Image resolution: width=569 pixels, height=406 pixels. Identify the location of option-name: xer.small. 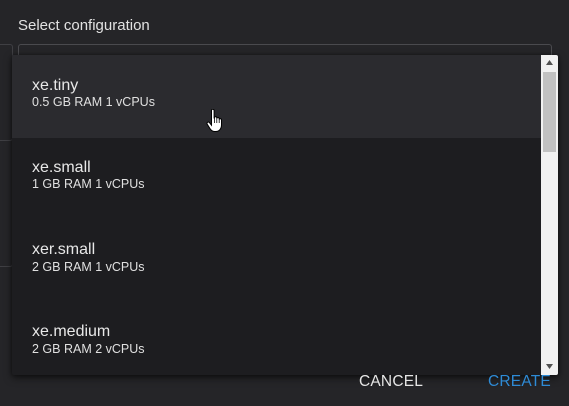
(64, 249).